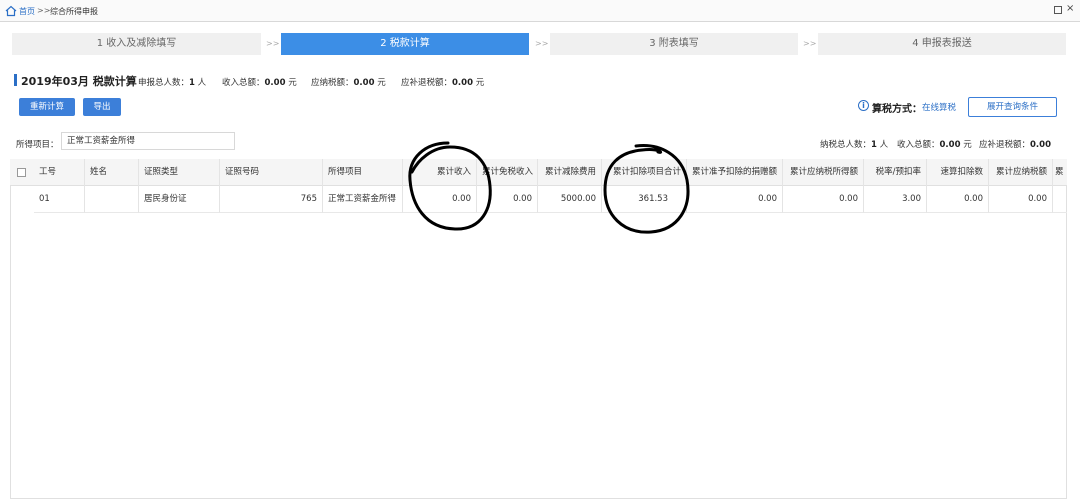 The height and width of the screenshot is (501, 1080). I want to click on income-item-filter-label: 所得项目：, so click(37, 145).